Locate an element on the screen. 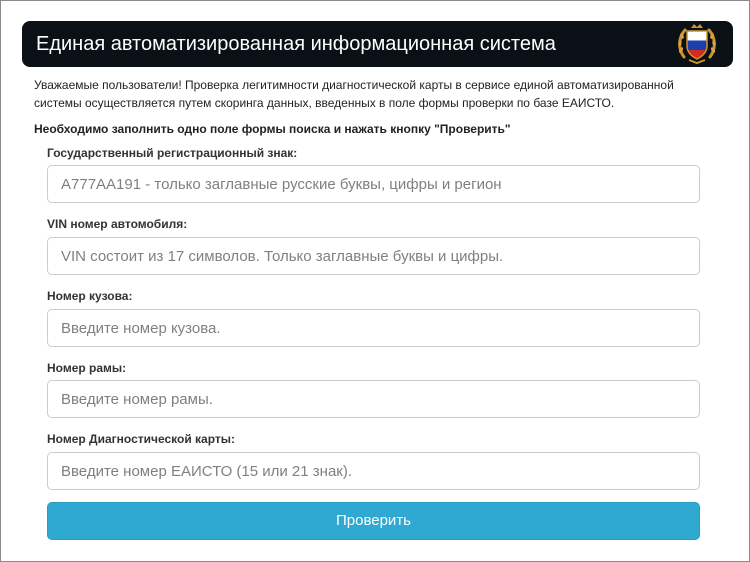 The height and width of the screenshot is (562, 750). vin-input is located at coordinates (373, 256).